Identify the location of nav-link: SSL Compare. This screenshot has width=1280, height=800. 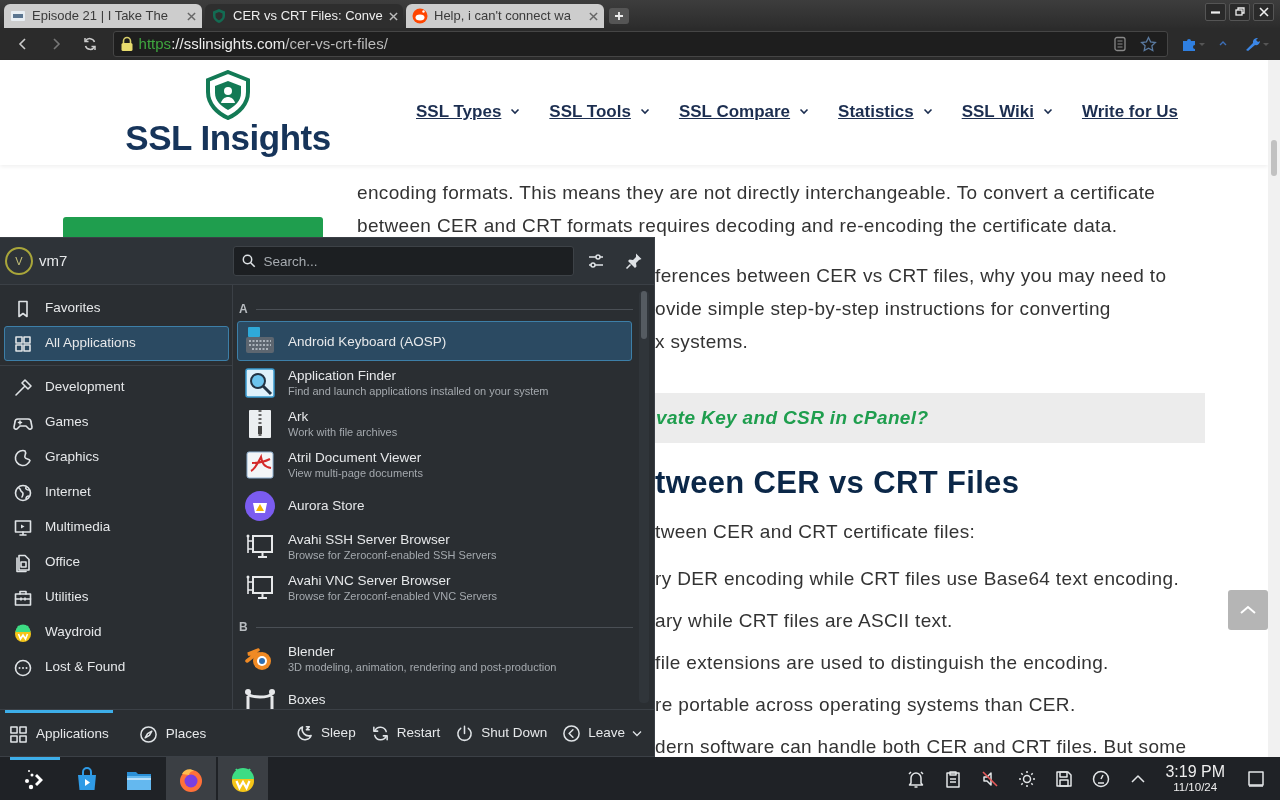
(744, 111).